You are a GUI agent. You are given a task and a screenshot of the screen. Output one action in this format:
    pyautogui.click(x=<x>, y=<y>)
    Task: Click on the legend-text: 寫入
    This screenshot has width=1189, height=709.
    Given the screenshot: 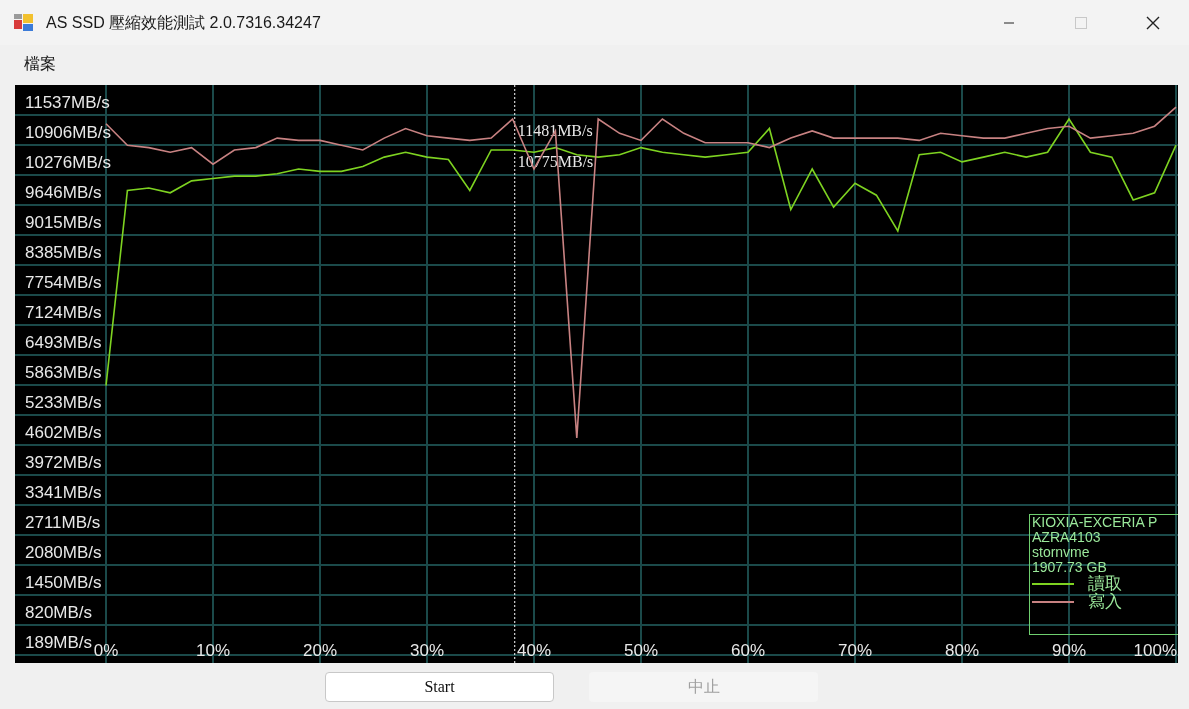 What is the action you would take?
    pyautogui.click(x=1105, y=602)
    